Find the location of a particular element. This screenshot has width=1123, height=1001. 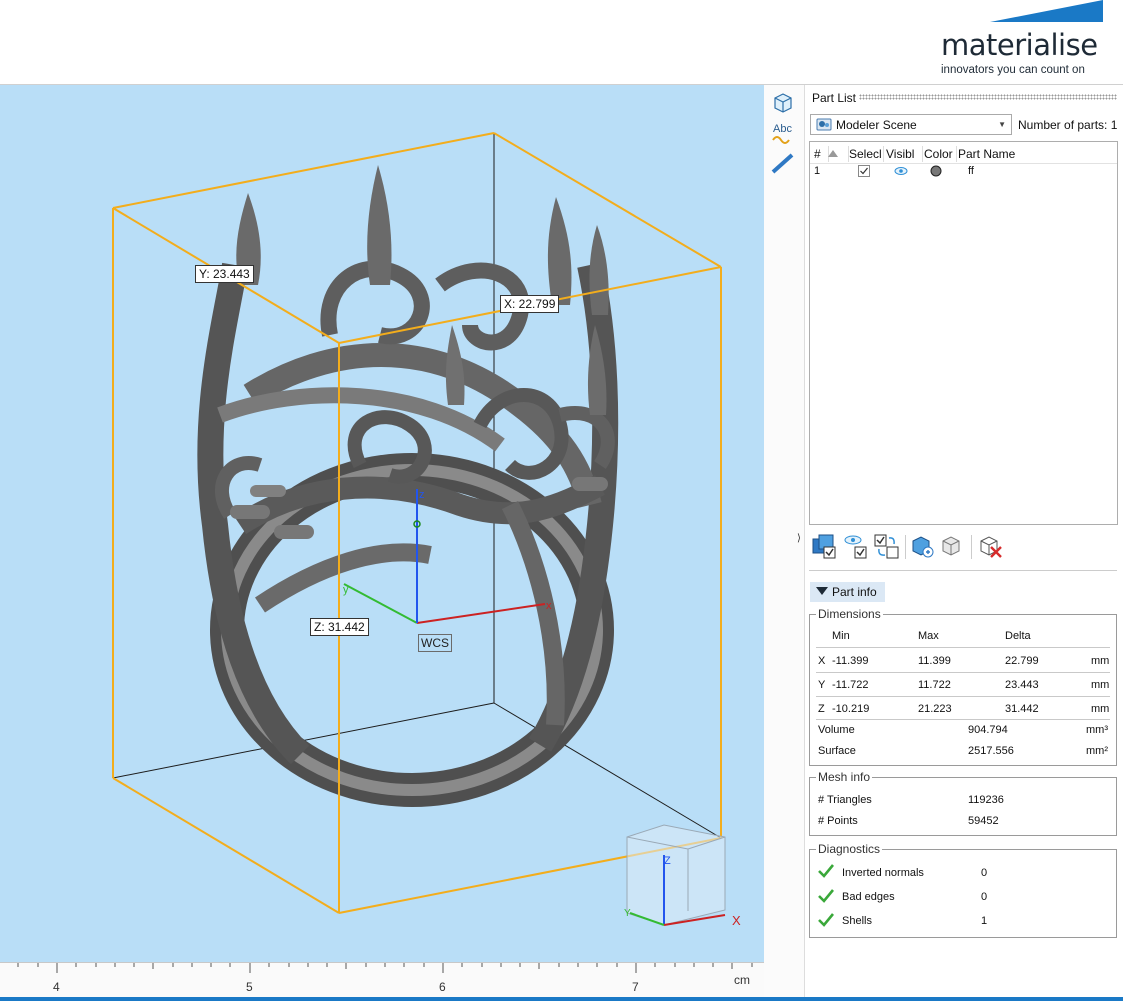

panel-grip is located at coordinates (988, 97).